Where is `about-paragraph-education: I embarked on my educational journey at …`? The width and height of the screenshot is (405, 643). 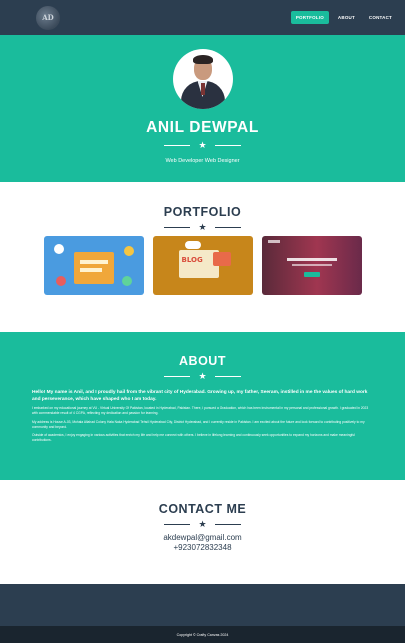 about-paragraph-education: I embarked on my educational journey at … is located at coordinates (200, 411).